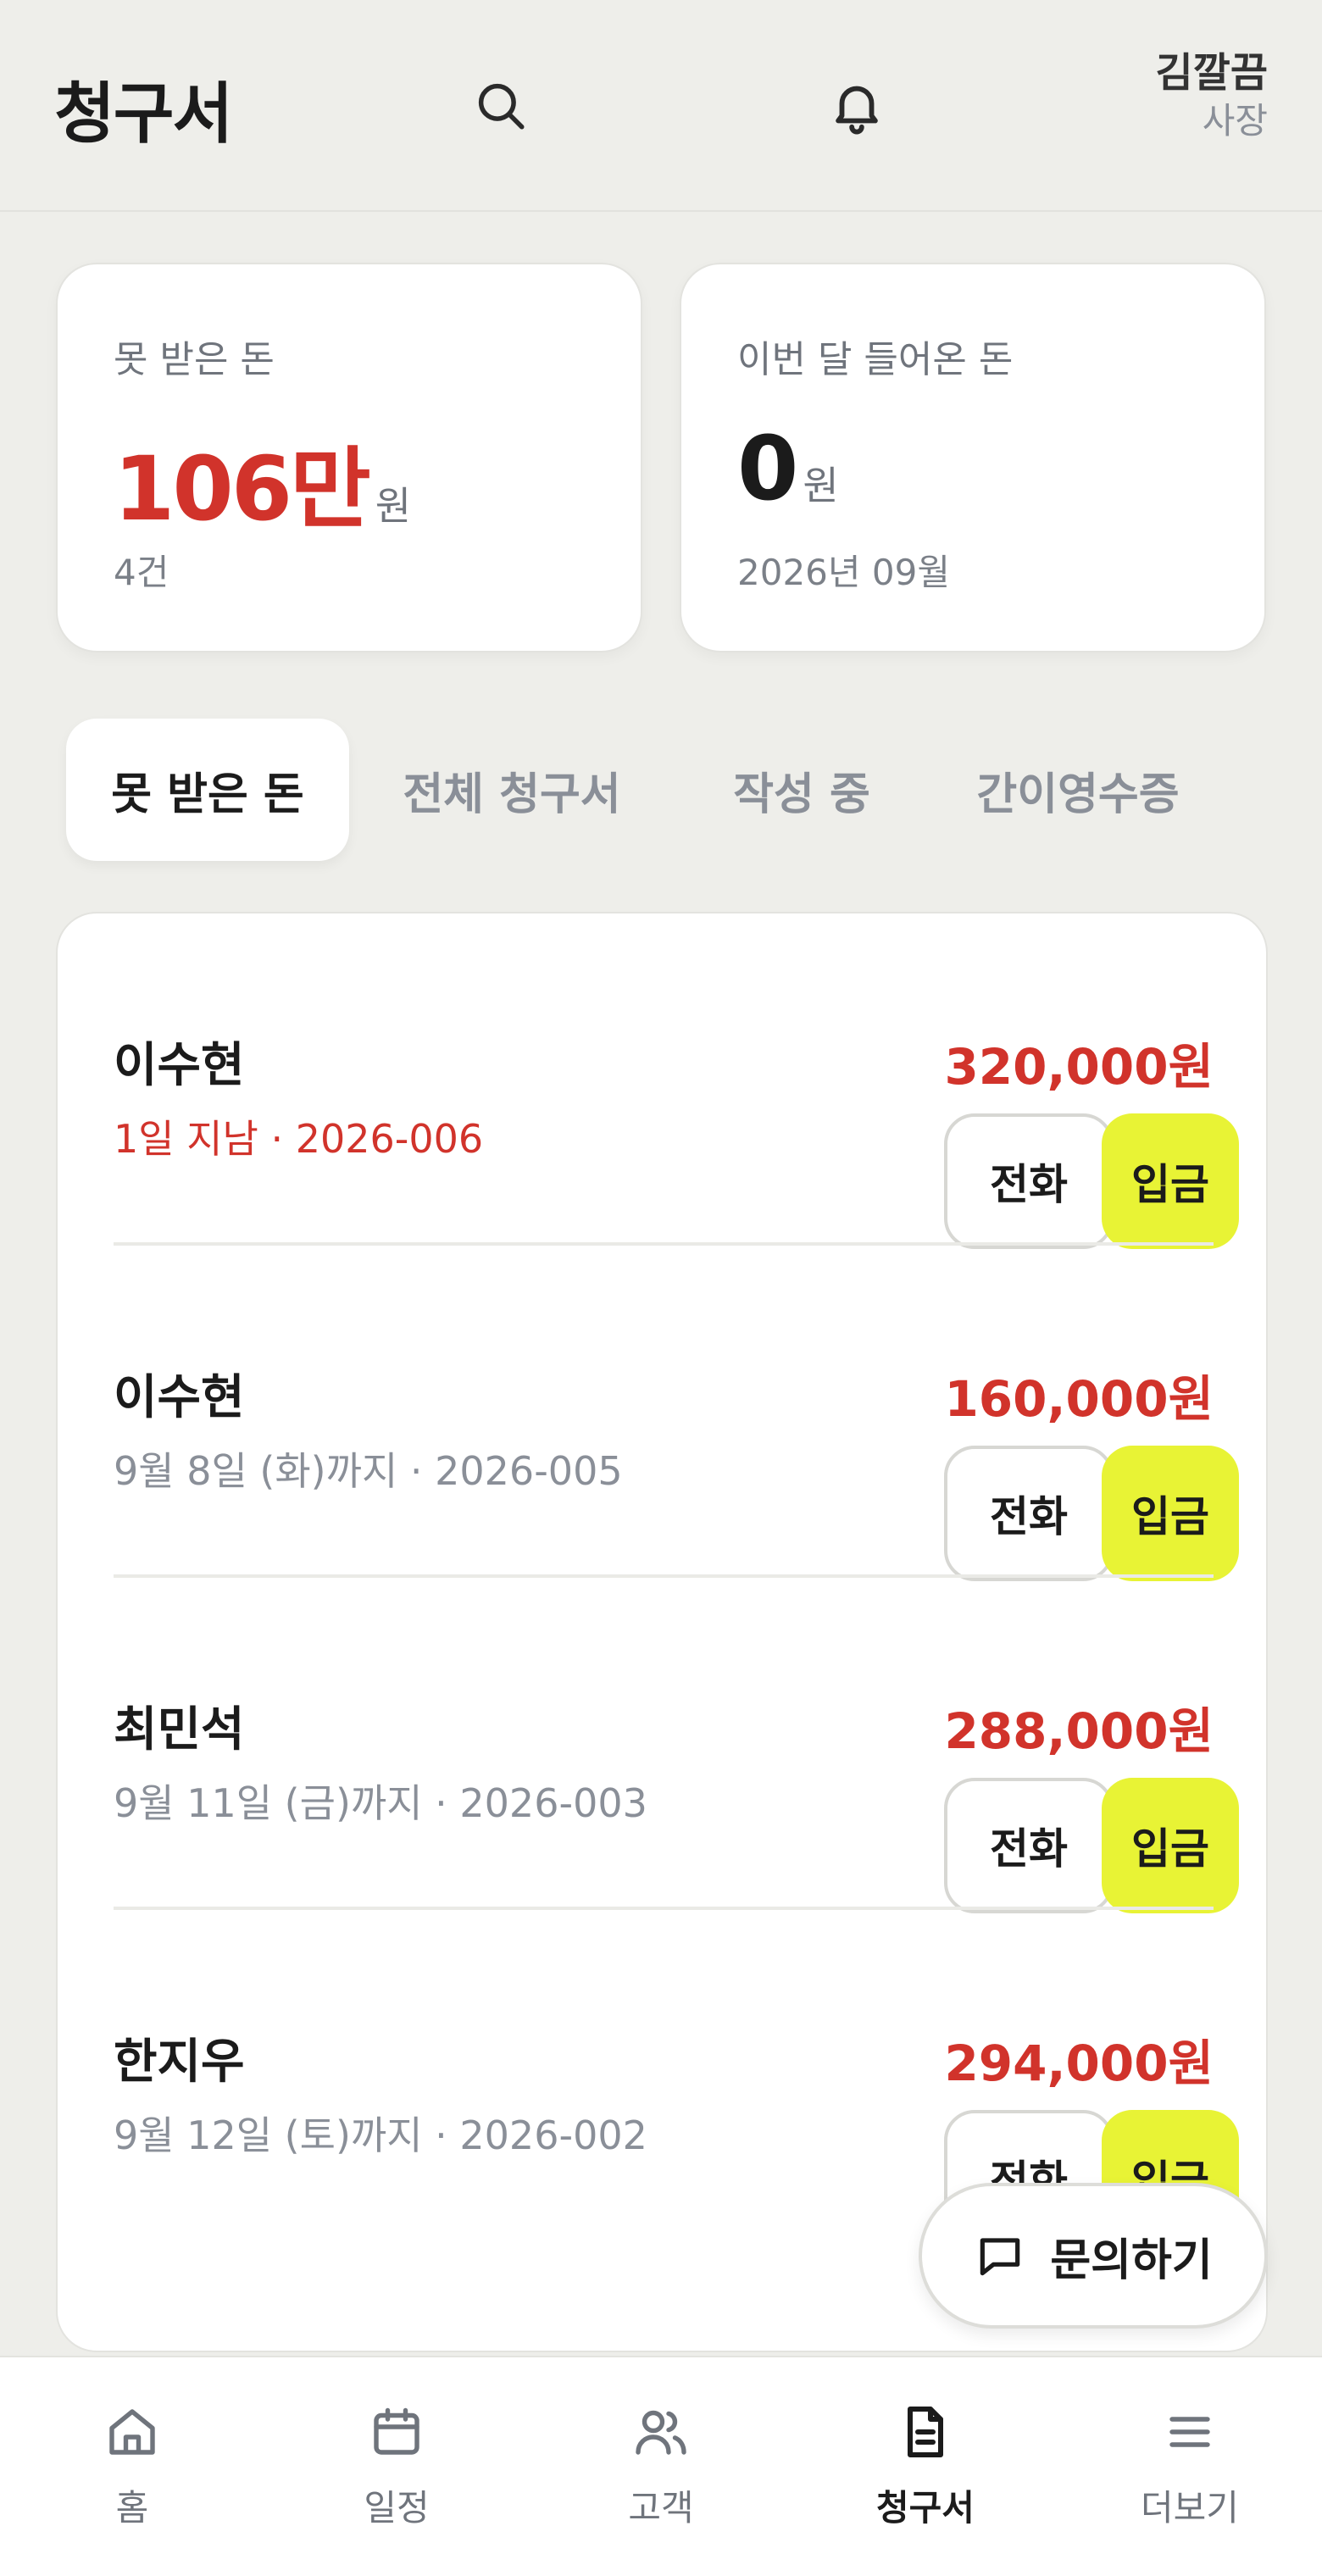 Image resolution: width=1322 pixels, height=2576 pixels. I want to click on income-label: 이번 달 들어온 돈, so click(875, 359).